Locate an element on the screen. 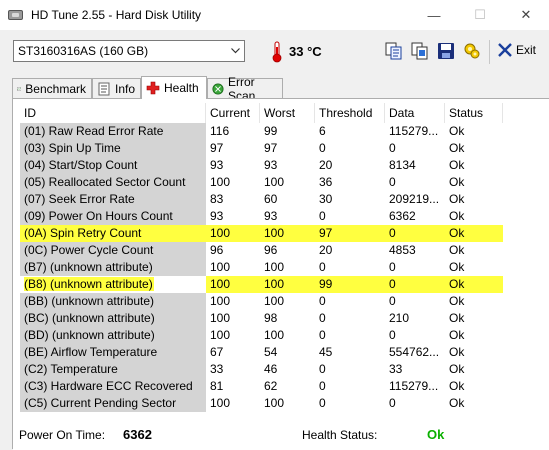  cell-current: 97 is located at coordinates (217, 148).